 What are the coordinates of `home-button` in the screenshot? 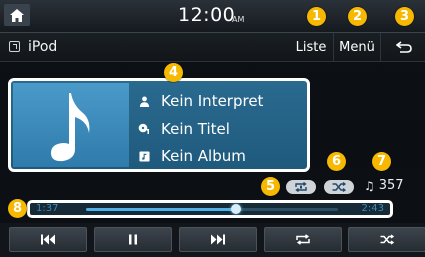 It's located at (17, 15).